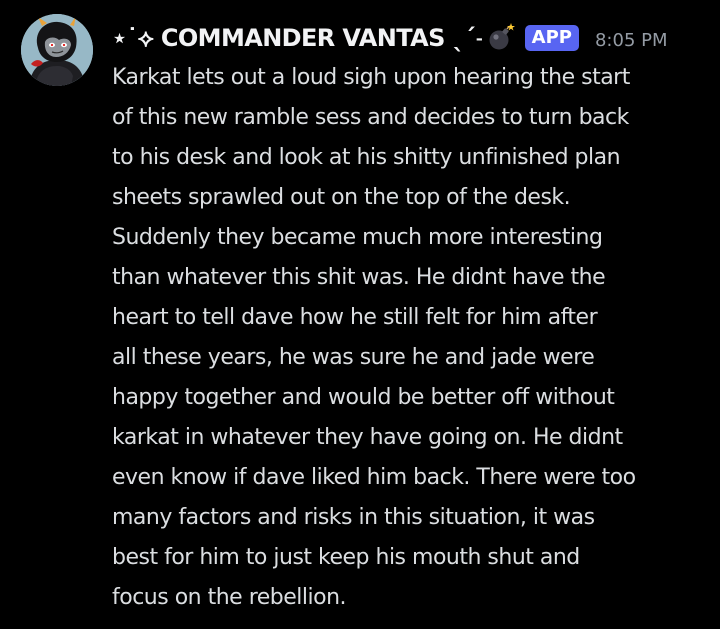 This screenshot has height=629, width=720. Describe the element at coordinates (297, 38) in the screenshot. I see `author-name: ⋆˙⟡ COMMANDER VANTAS ˎˊ˗` at that location.